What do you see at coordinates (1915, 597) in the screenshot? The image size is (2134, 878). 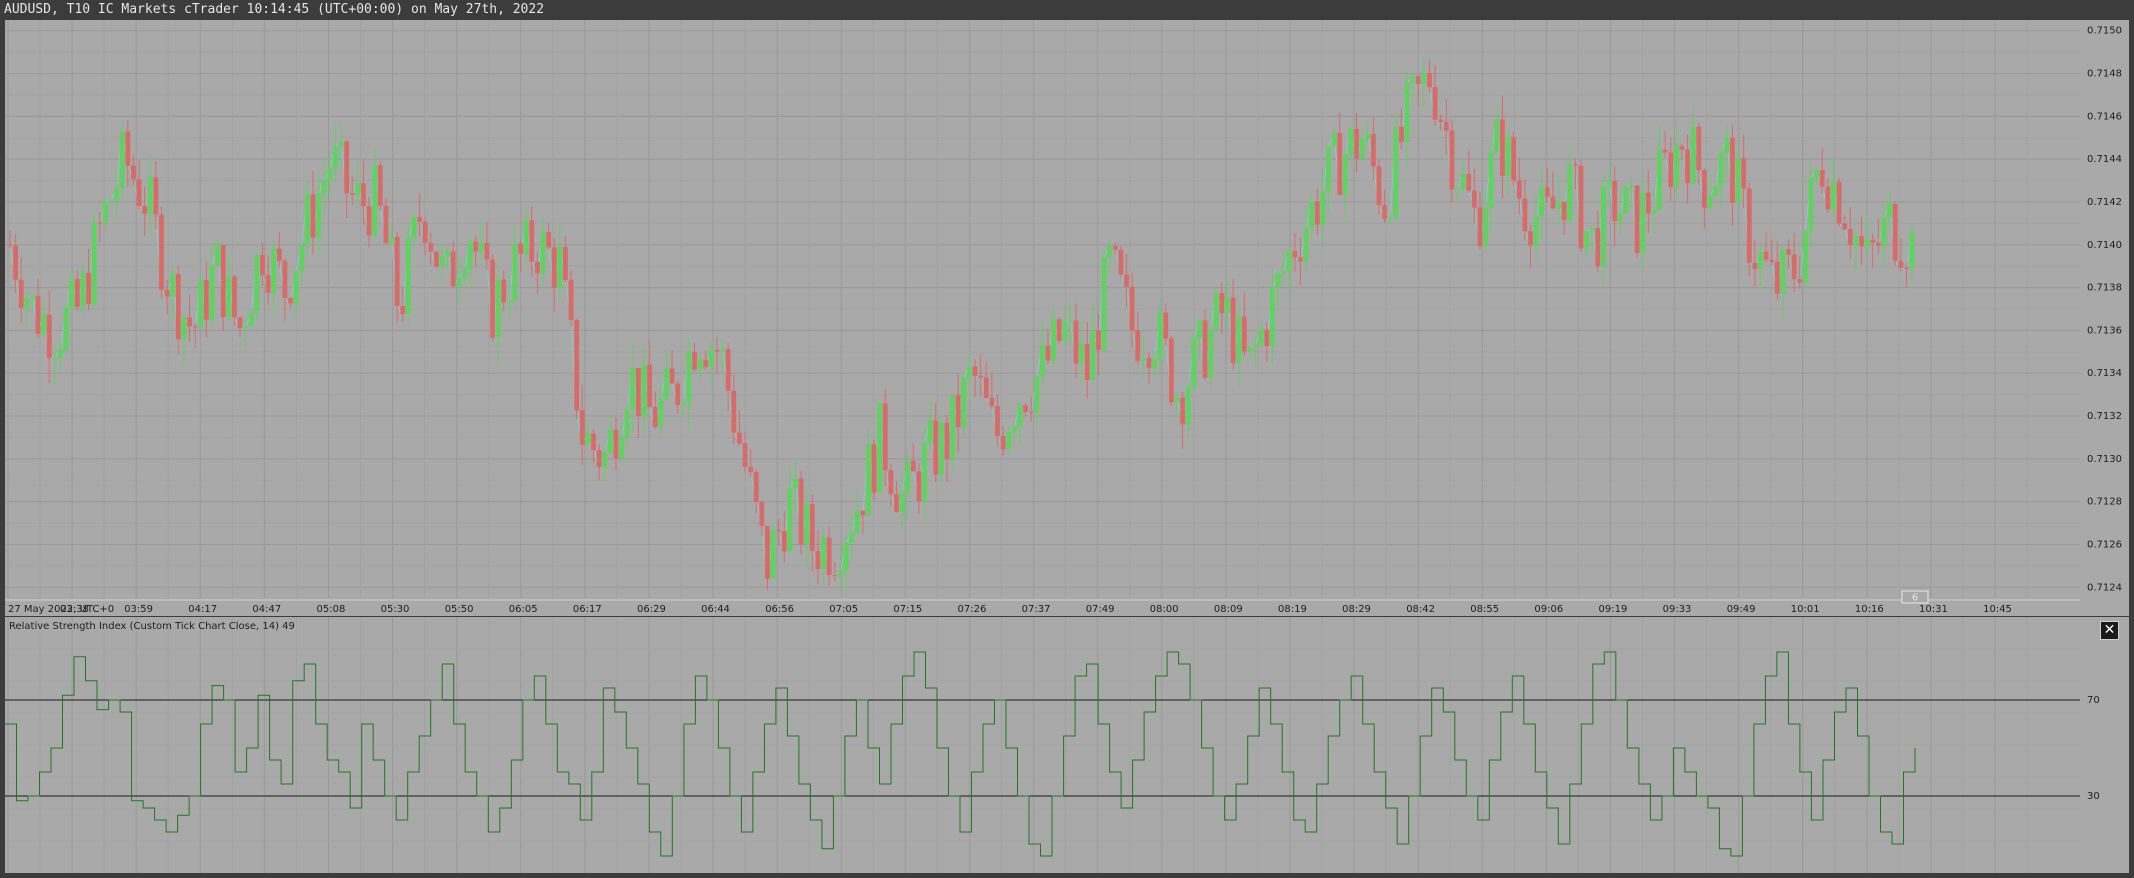 I see `current-bar-marker: 6` at bounding box center [1915, 597].